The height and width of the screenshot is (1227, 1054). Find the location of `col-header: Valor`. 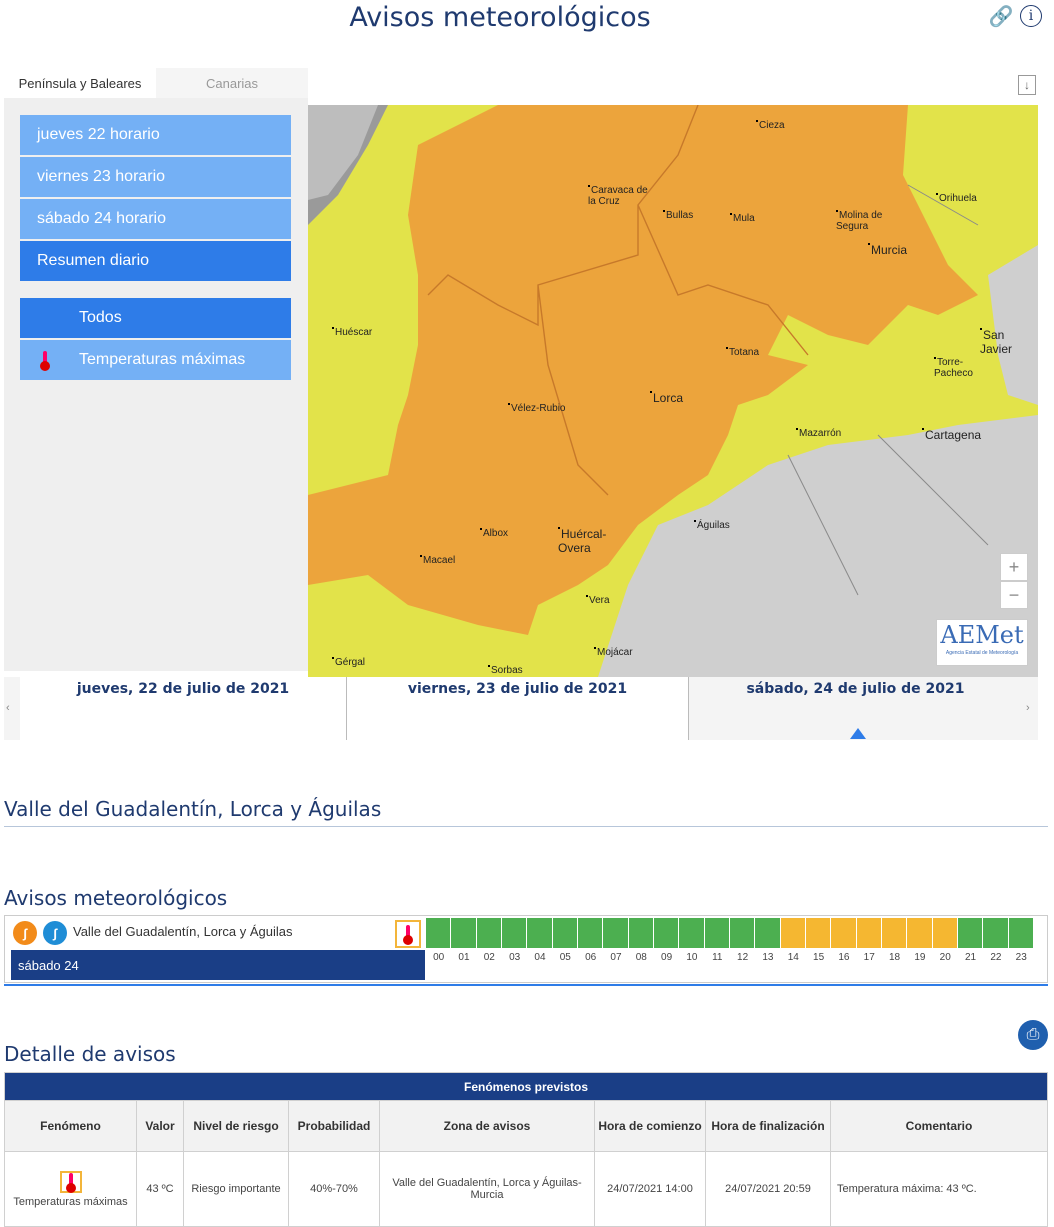

col-header: Valor is located at coordinates (160, 1126).